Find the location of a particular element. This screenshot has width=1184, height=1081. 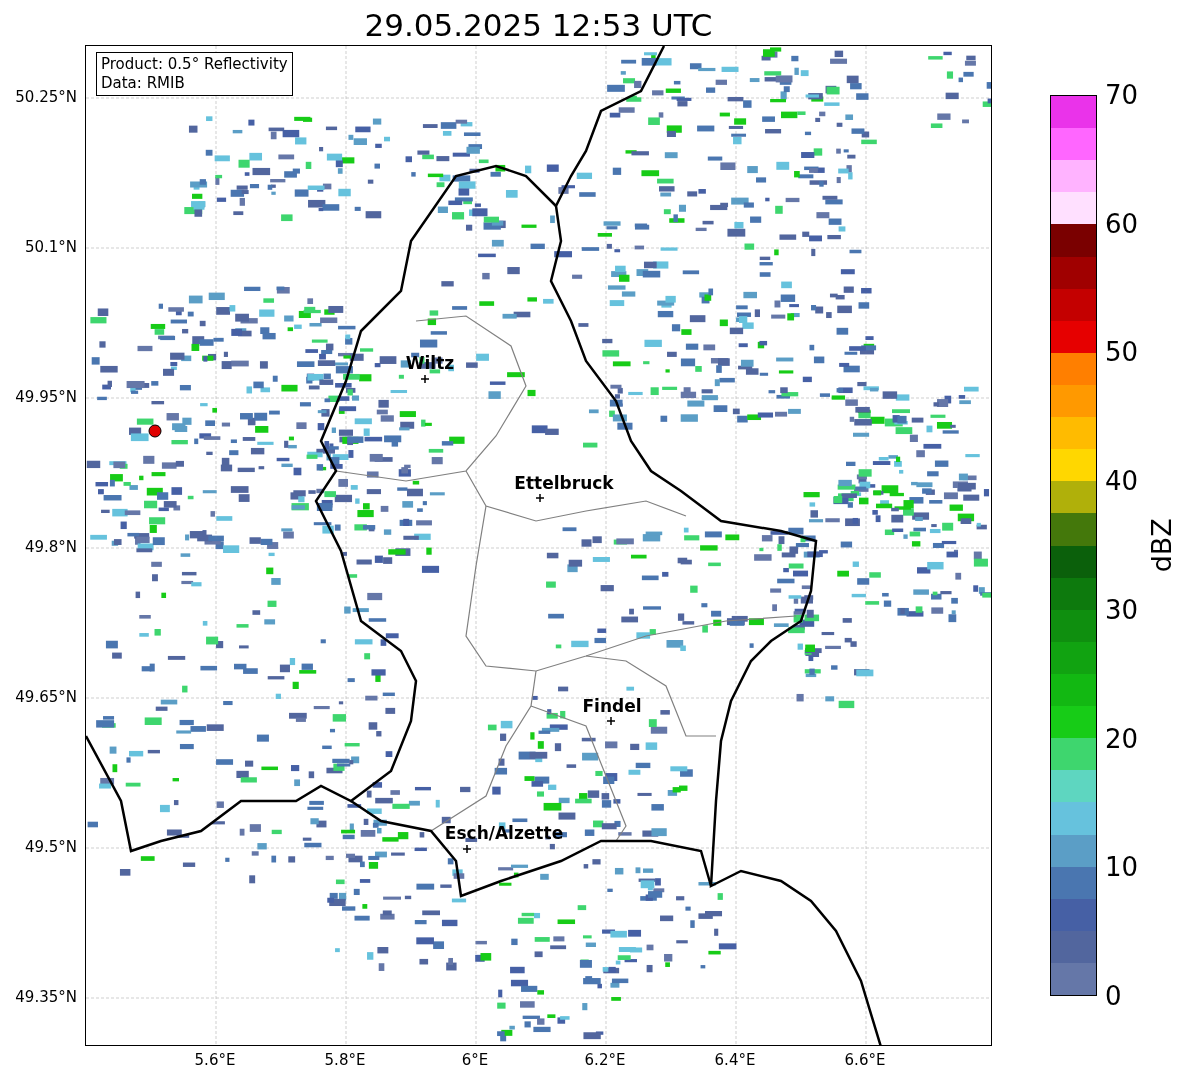

colorbar-tick-label: 0 is located at coordinates (1113, 996).